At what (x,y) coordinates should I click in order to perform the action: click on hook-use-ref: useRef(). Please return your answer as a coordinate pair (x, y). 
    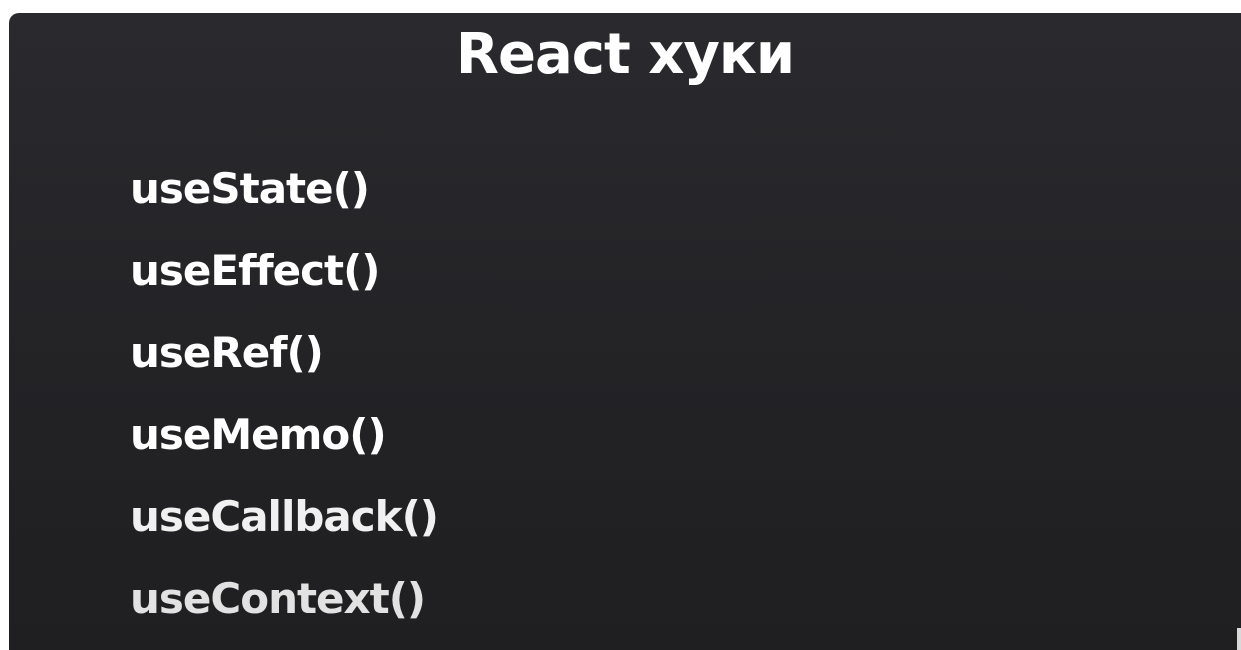
    Looking at the image, I should click on (227, 352).